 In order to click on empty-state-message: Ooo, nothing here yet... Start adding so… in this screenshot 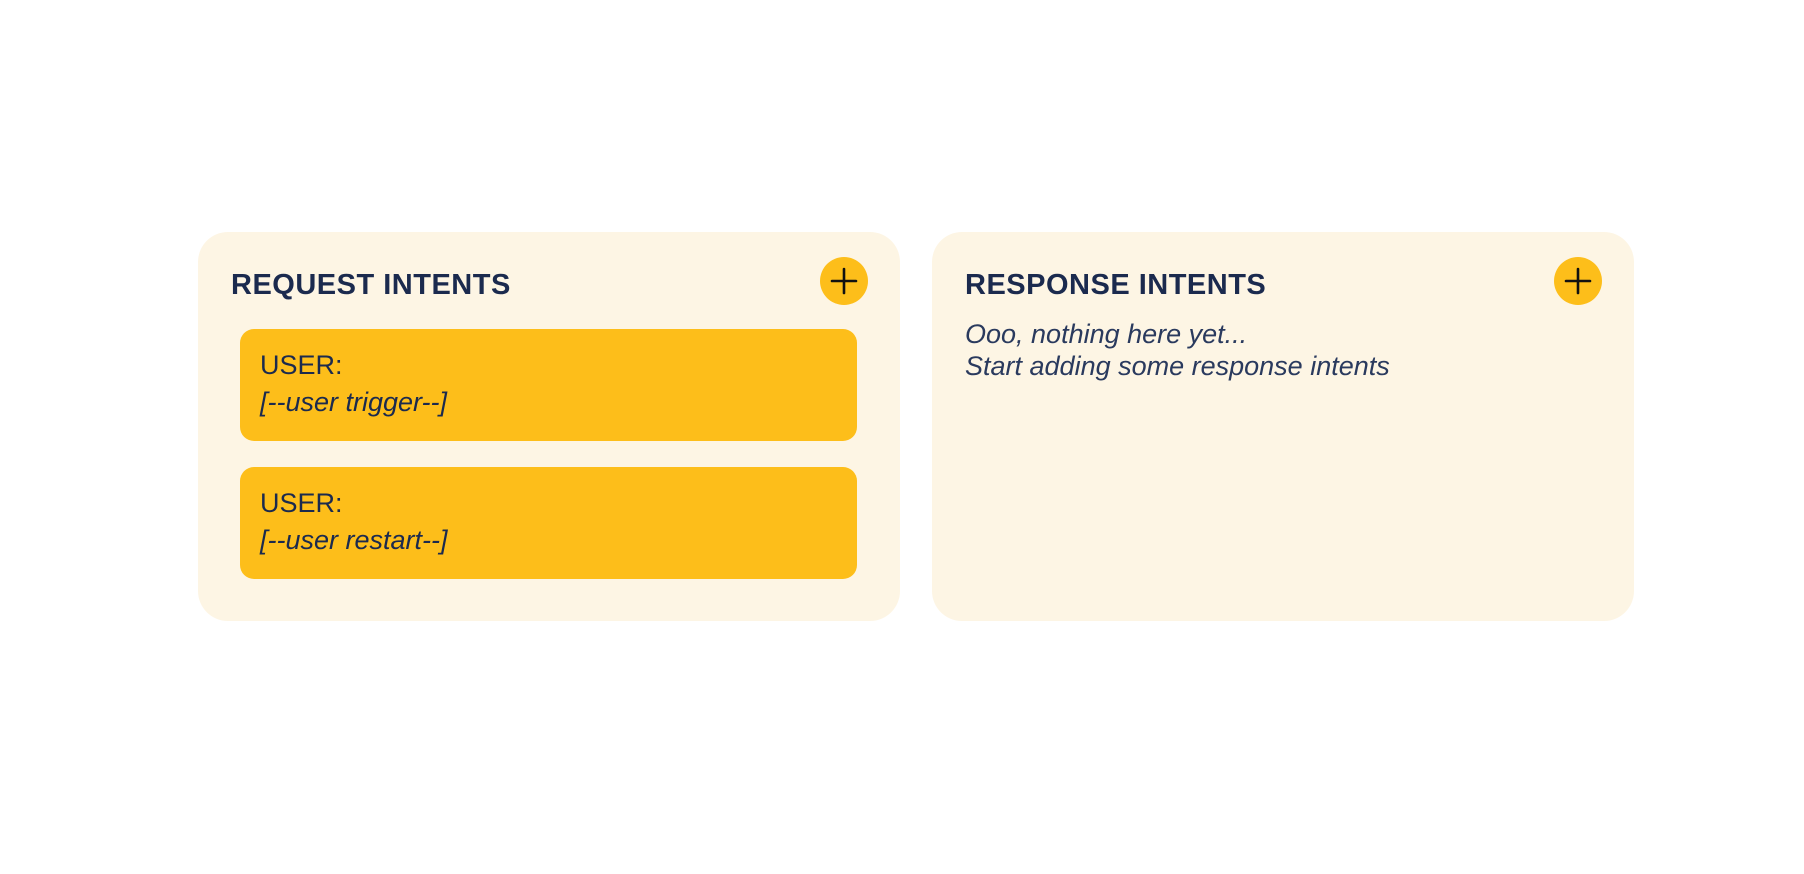, I will do `click(1177, 350)`.